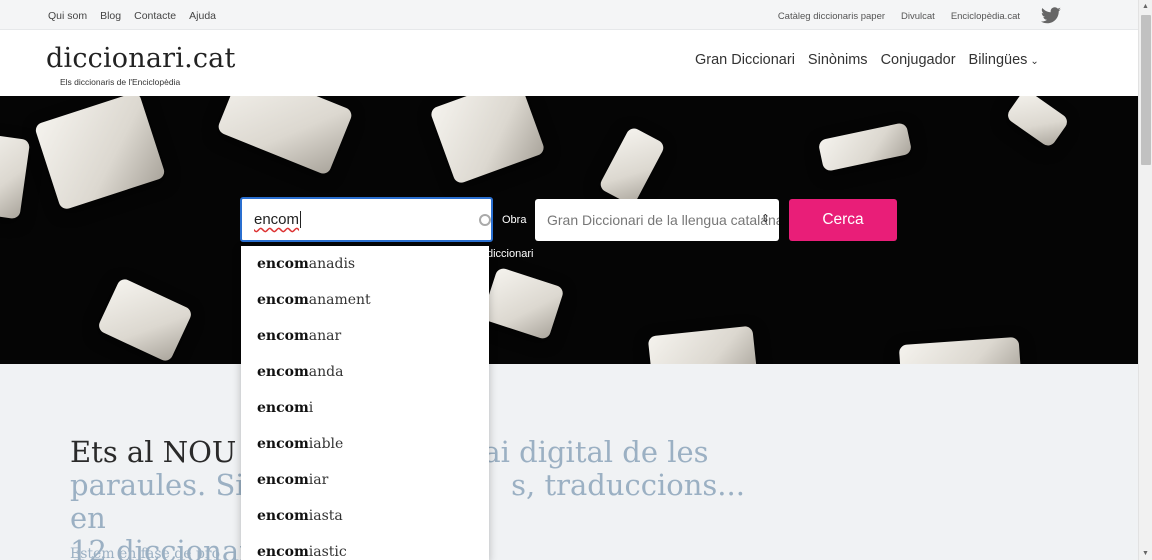 This screenshot has width=1152, height=560. I want to click on suggestion-item: encom iasta, so click(365, 516).